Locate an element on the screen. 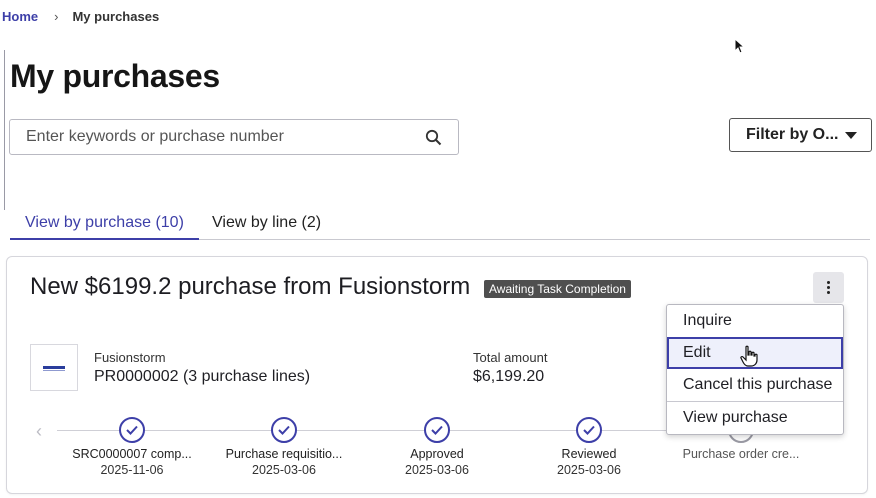 The height and width of the screenshot is (498, 876). menu-item-inquire: Inquire is located at coordinates (755, 321).